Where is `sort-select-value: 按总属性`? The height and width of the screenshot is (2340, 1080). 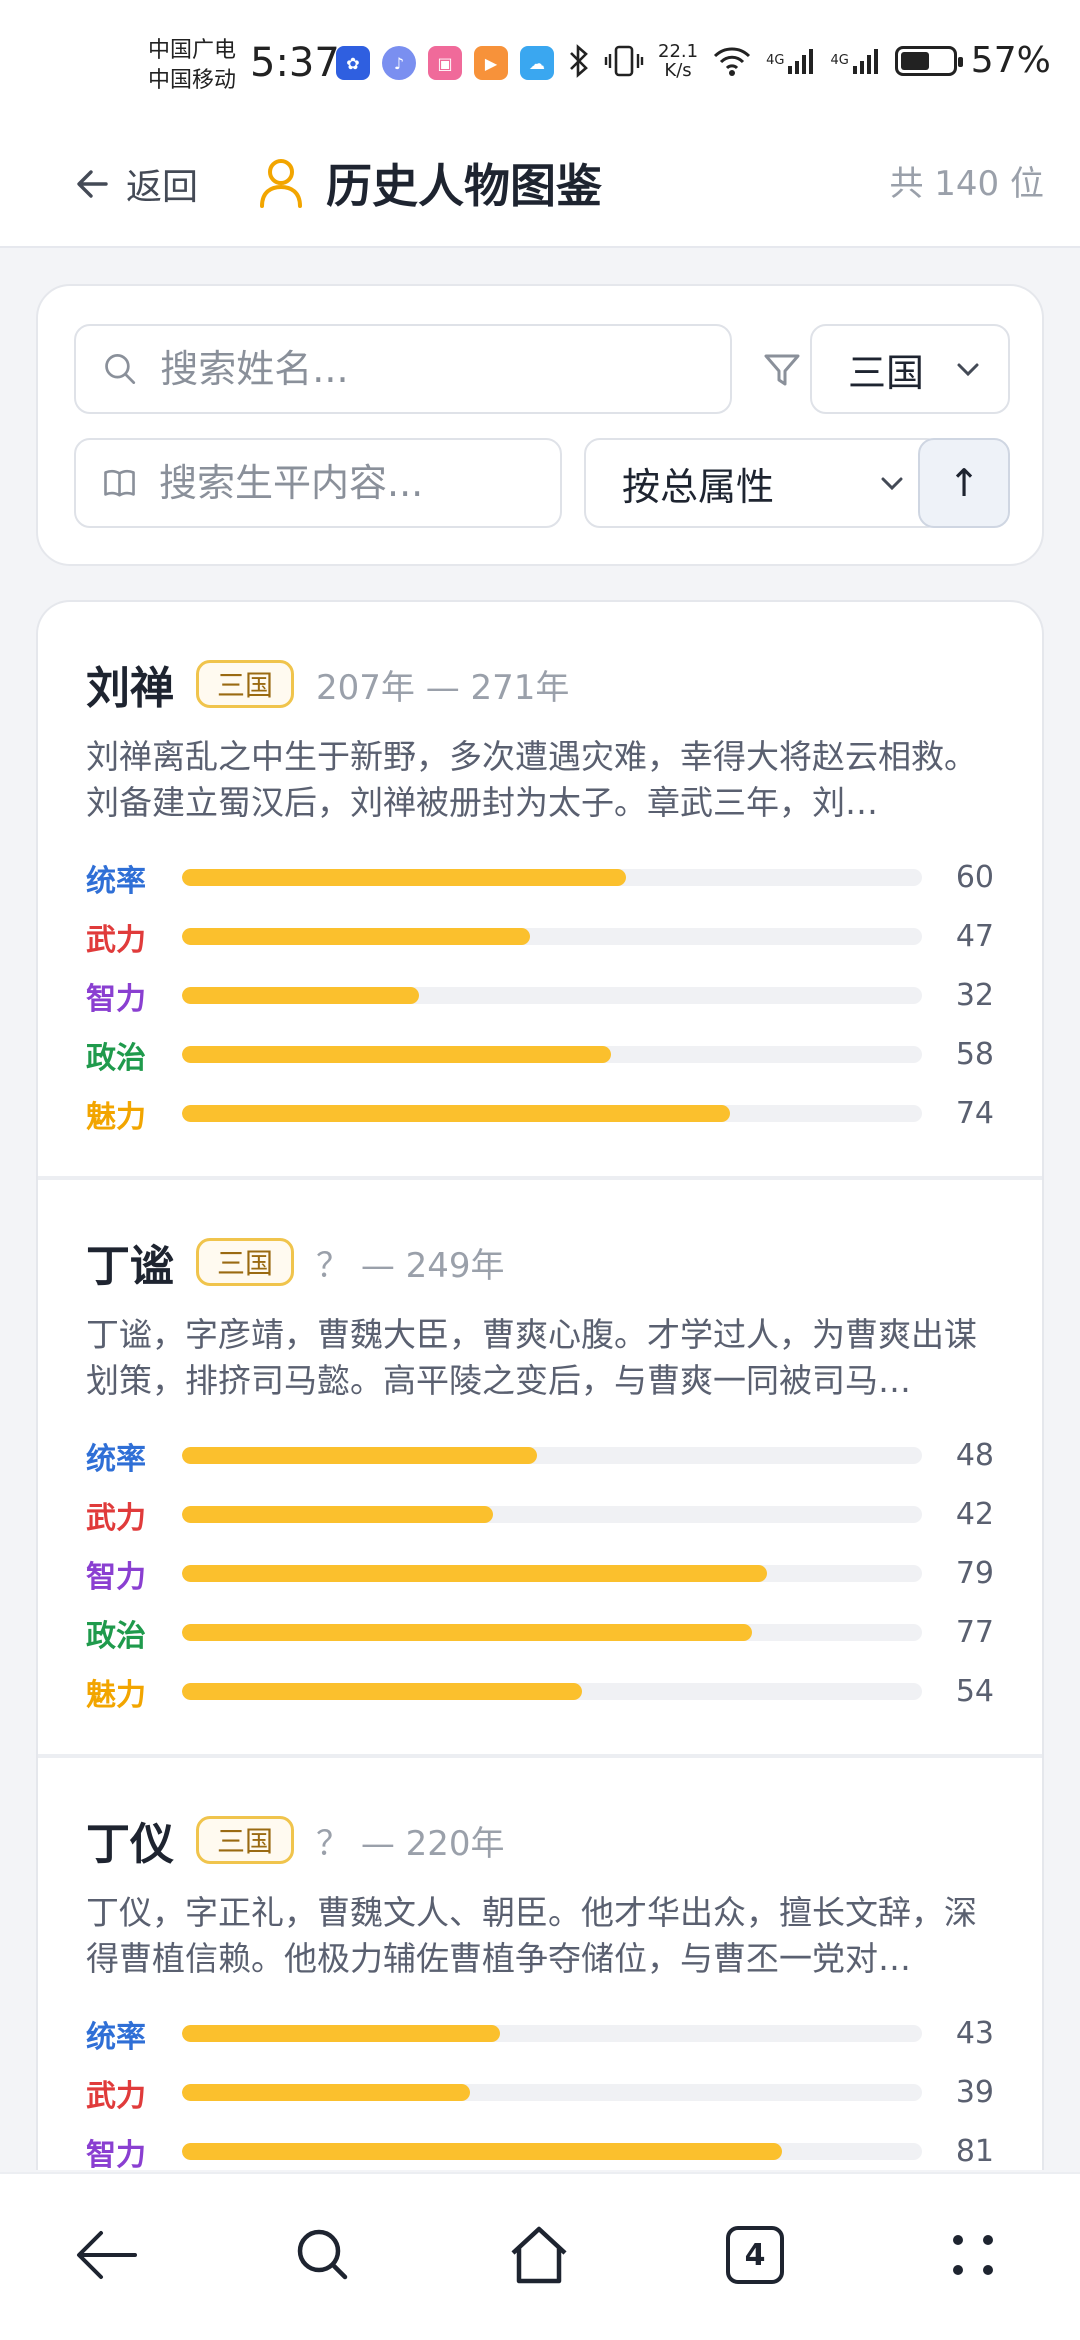
sort-select-value: 按总属性 is located at coordinates (698, 486).